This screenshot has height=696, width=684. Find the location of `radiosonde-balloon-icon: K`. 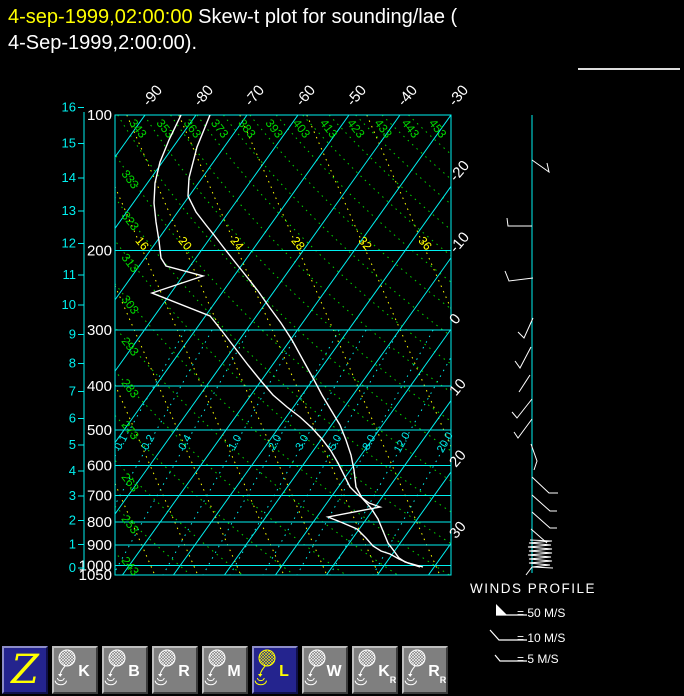

radiosonde-balloon-icon: K is located at coordinates (72, 667).